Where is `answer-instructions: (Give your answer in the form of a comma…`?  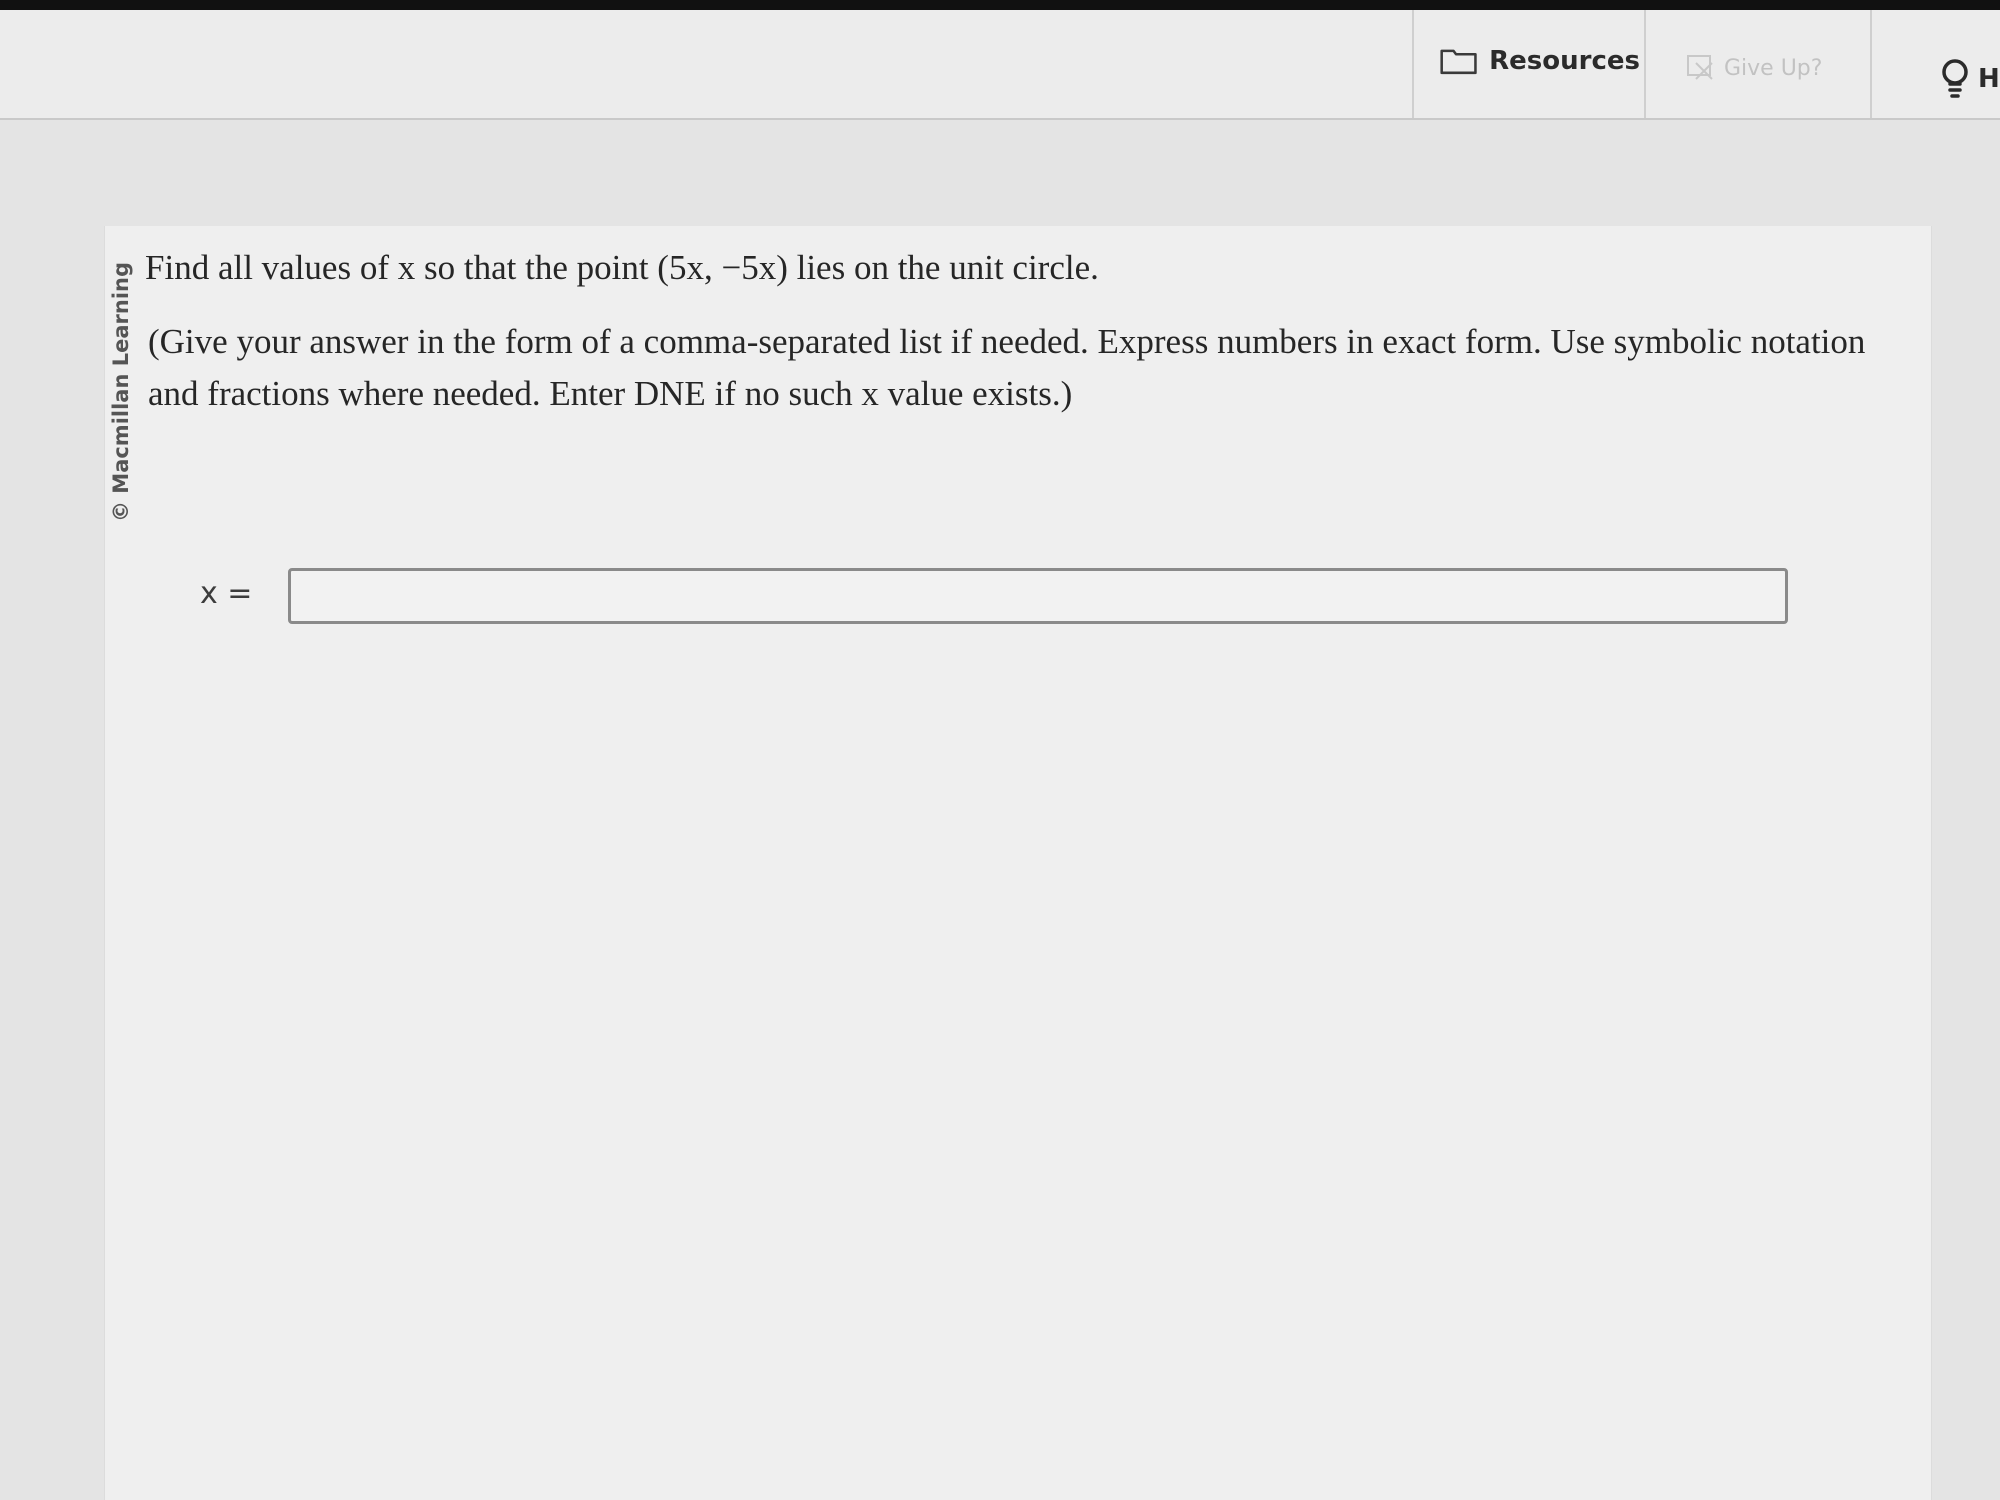
answer-instructions: (Give your answer in the form of a comma… is located at coordinates (1007, 367).